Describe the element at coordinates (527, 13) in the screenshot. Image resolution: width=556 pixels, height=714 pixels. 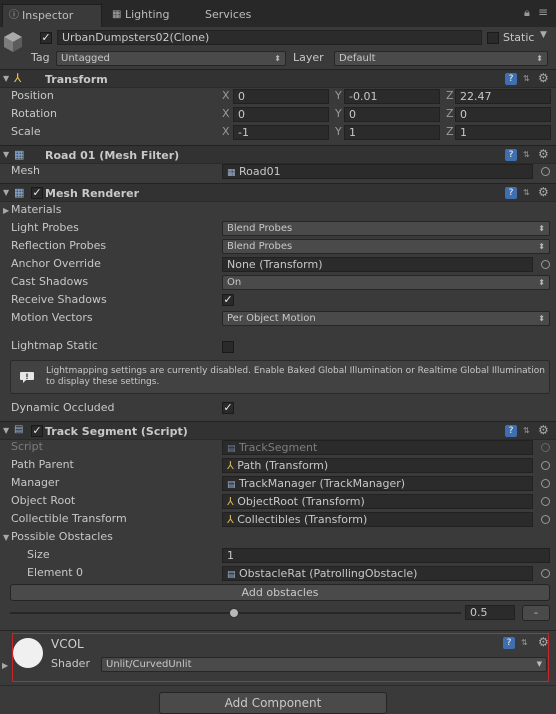
I see `lock-icon: 🔒︎` at that location.